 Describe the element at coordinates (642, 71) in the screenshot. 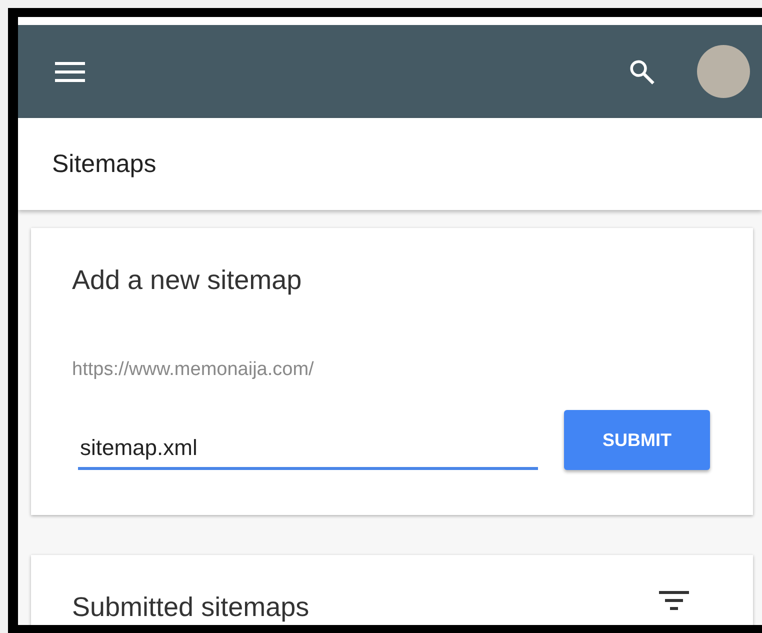

I see `search-icon` at that location.